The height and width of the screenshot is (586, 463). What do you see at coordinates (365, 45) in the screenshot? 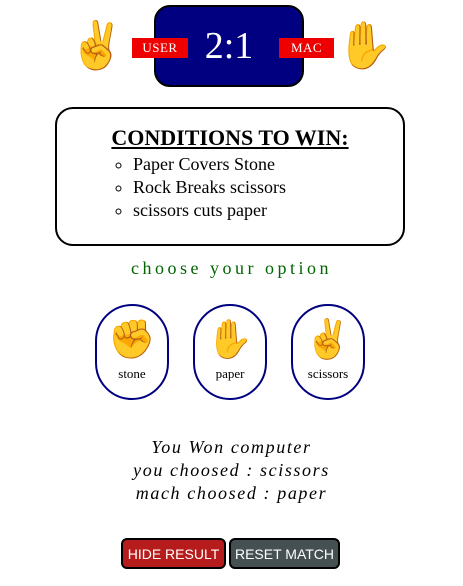
I see `mac-hand-icon: ✋` at bounding box center [365, 45].